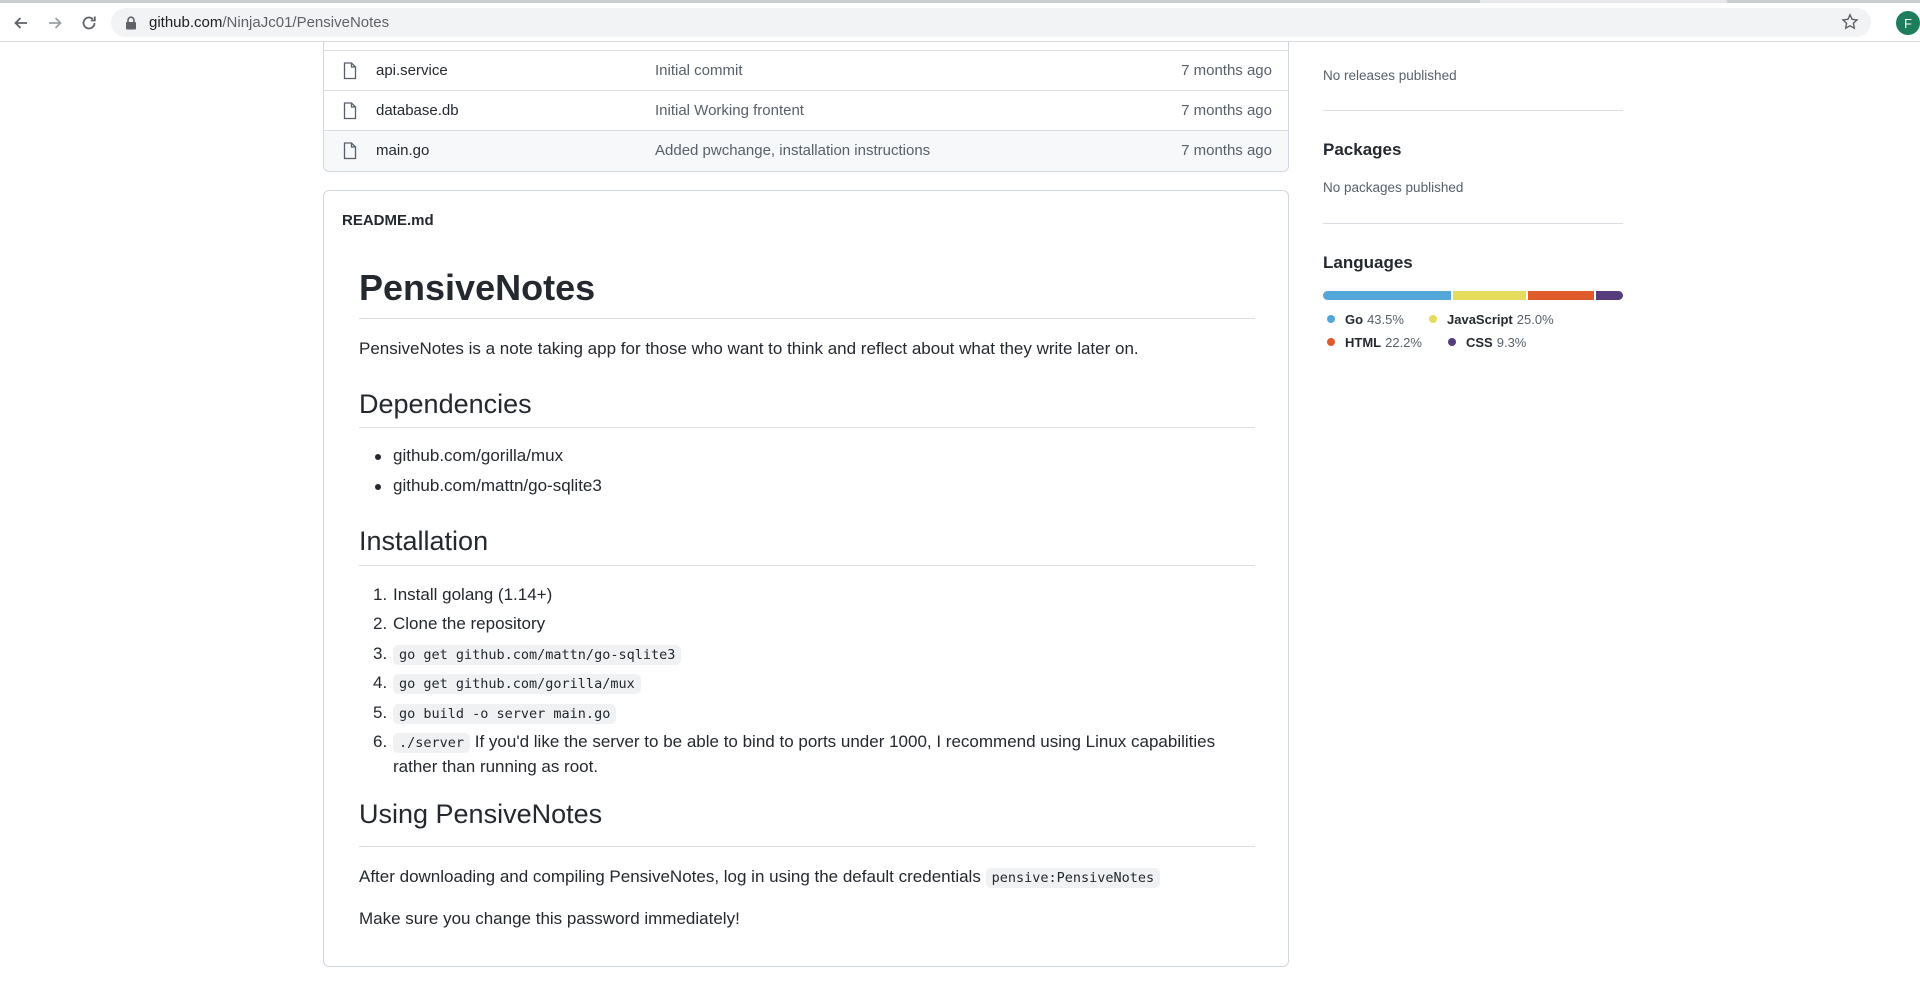  Describe the element at coordinates (445, 404) in the screenshot. I see `dependencies-heading: Dependencies` at that location.